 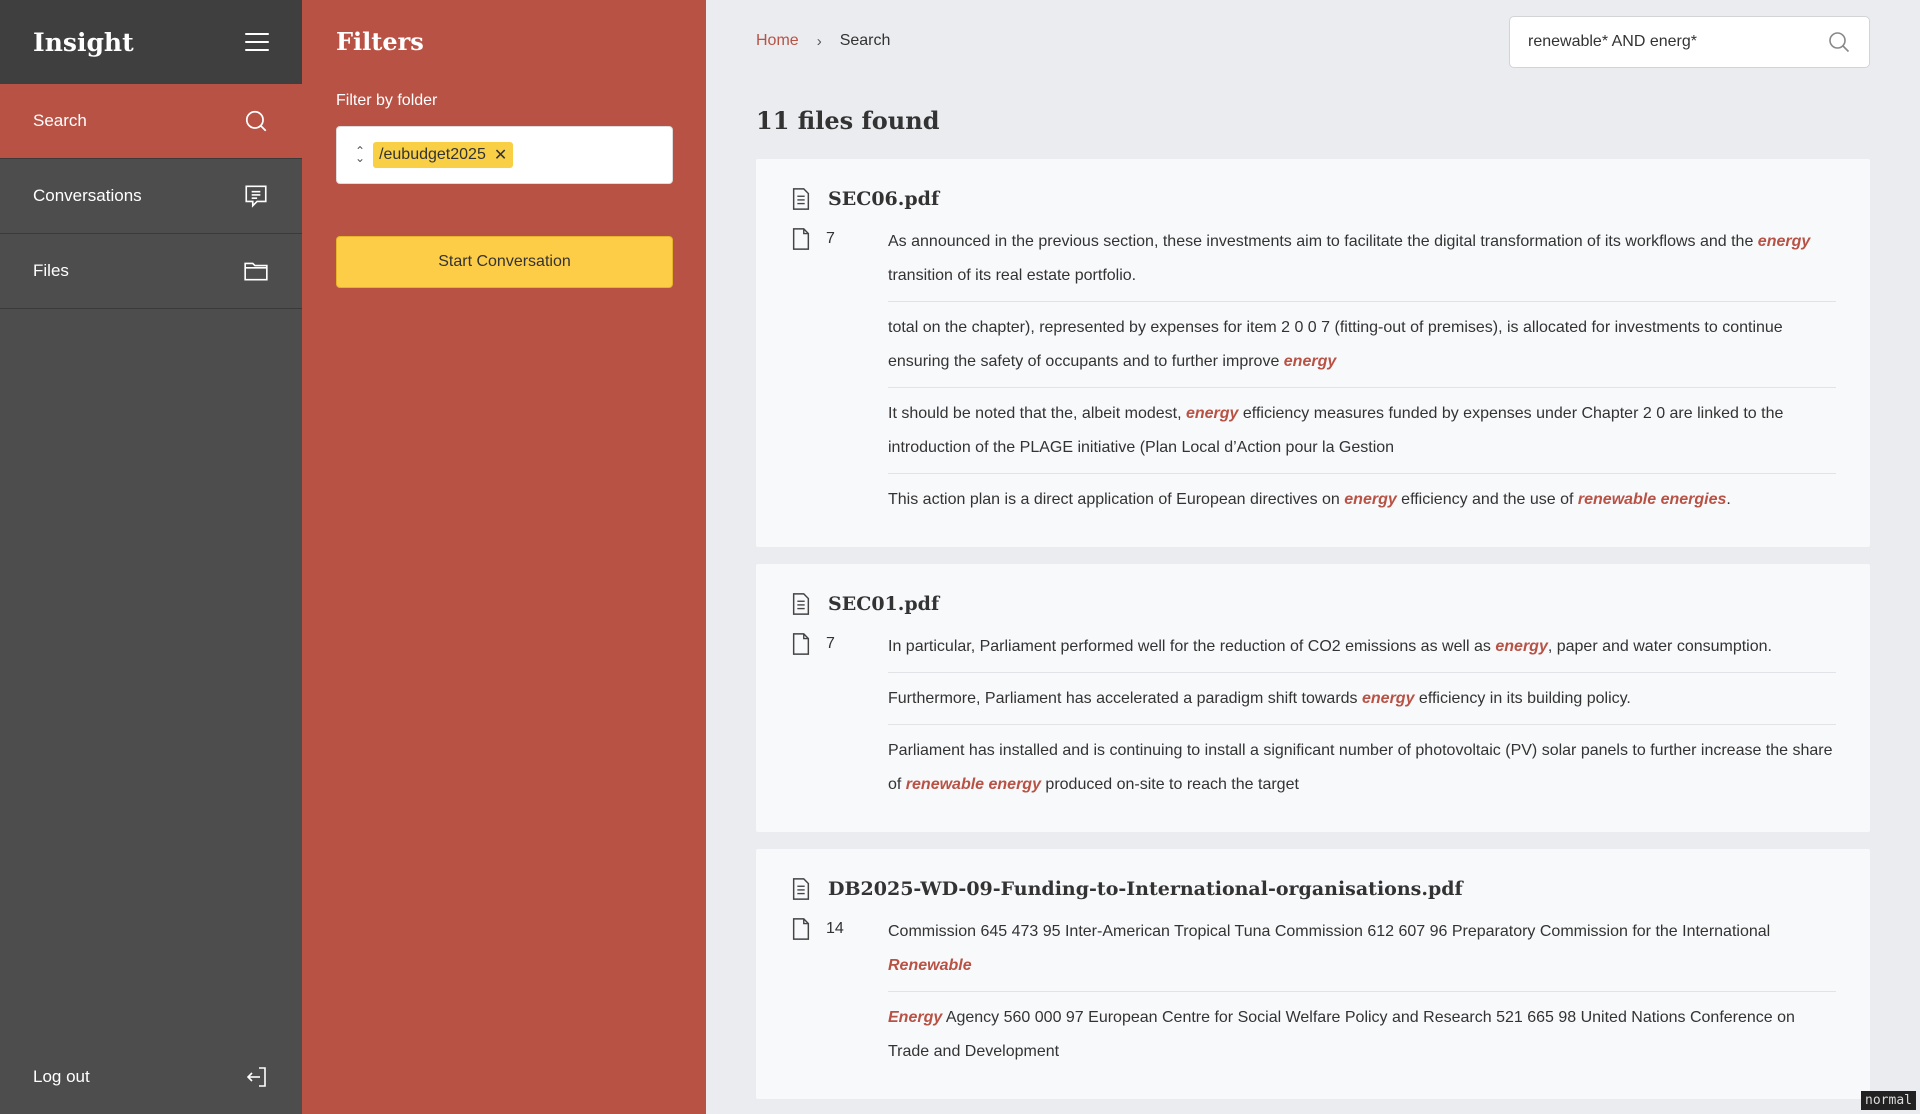 I want to click on sidebar-item-label: Files, so click(x=51, y=270).